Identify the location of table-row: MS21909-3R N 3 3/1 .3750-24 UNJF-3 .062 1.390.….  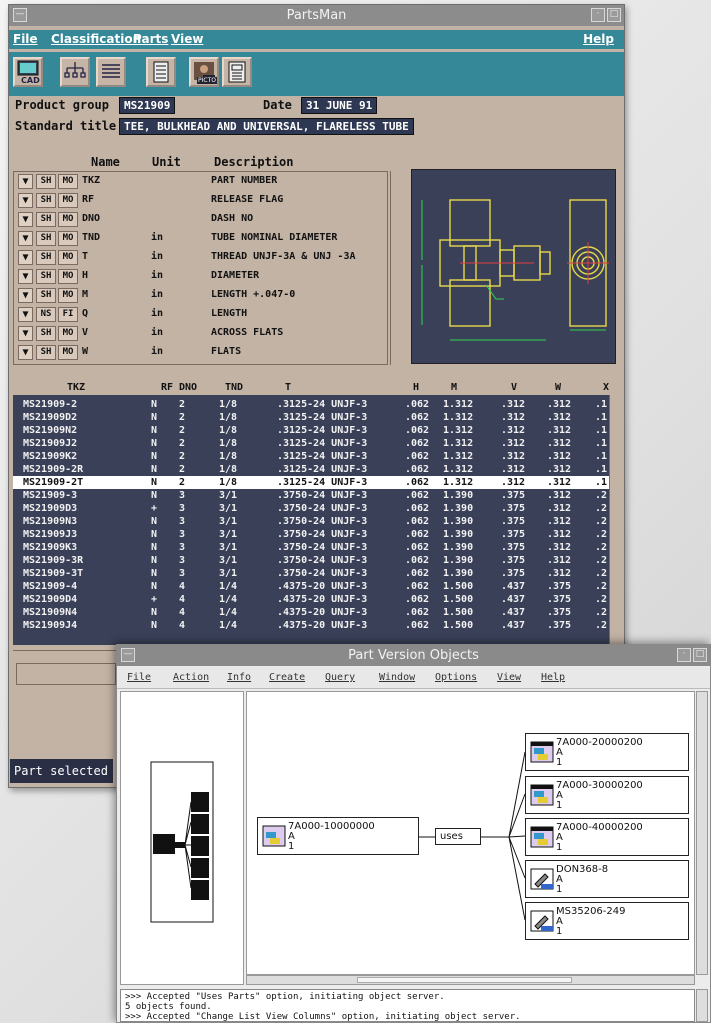
(311, 560).